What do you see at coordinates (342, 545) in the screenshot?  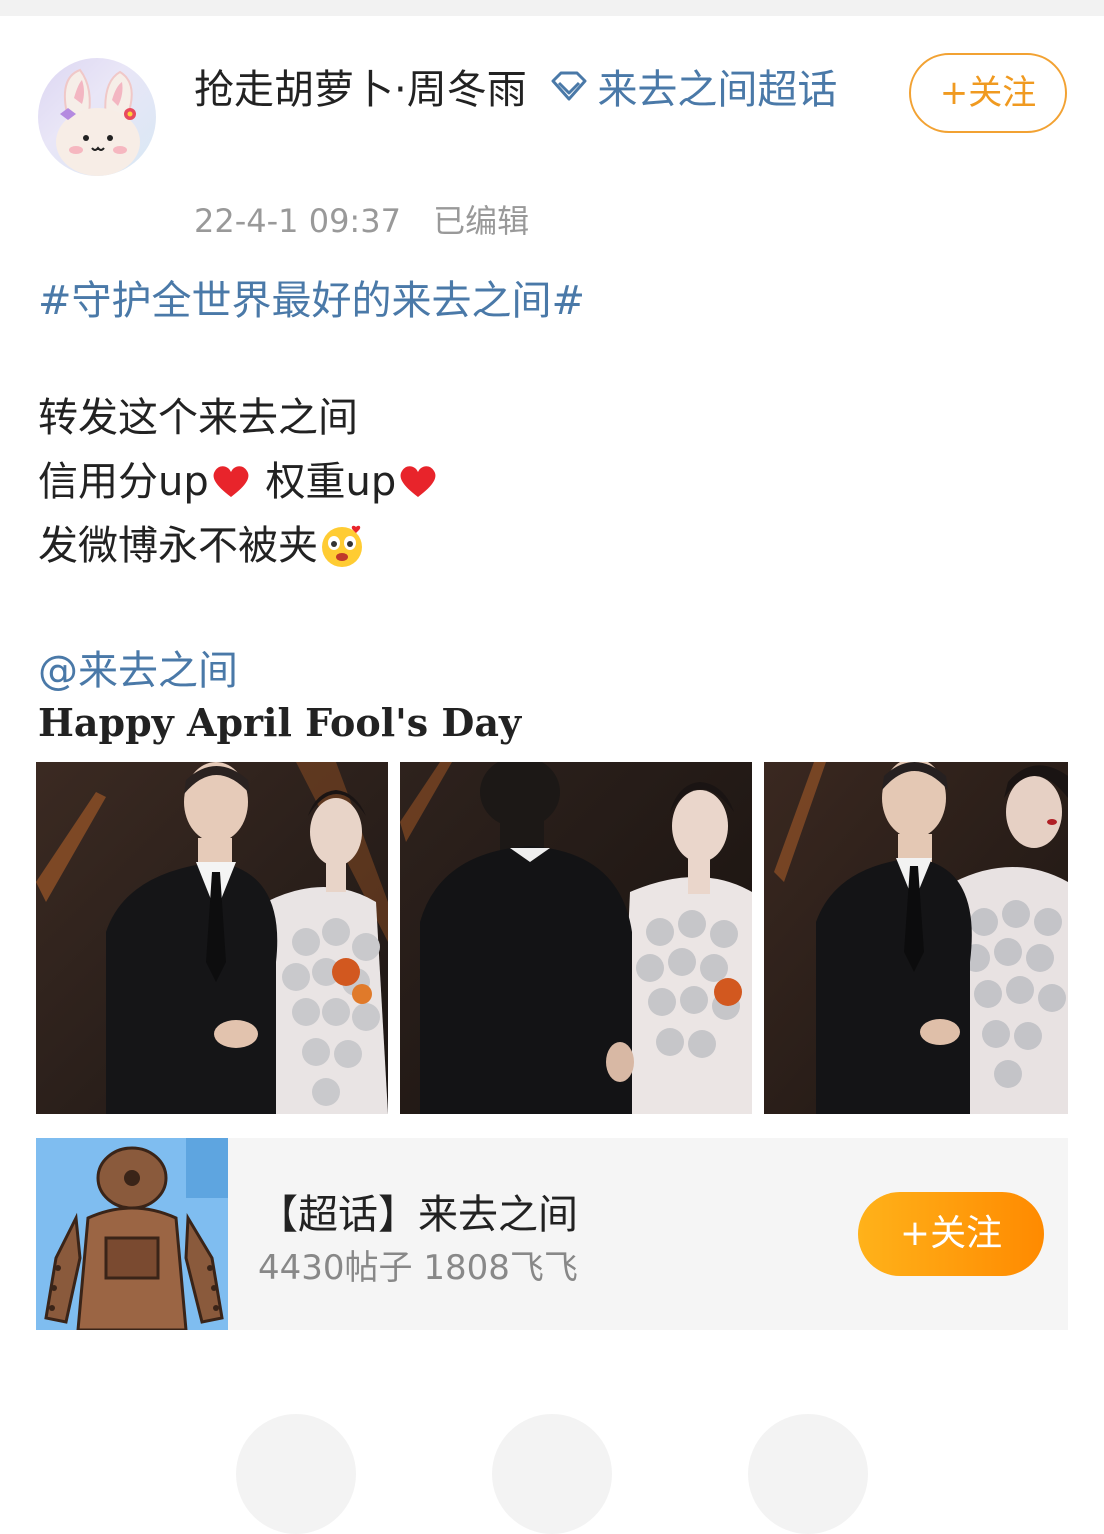 I see `love-struck-face-emoji` at bounding box center [342, 545].